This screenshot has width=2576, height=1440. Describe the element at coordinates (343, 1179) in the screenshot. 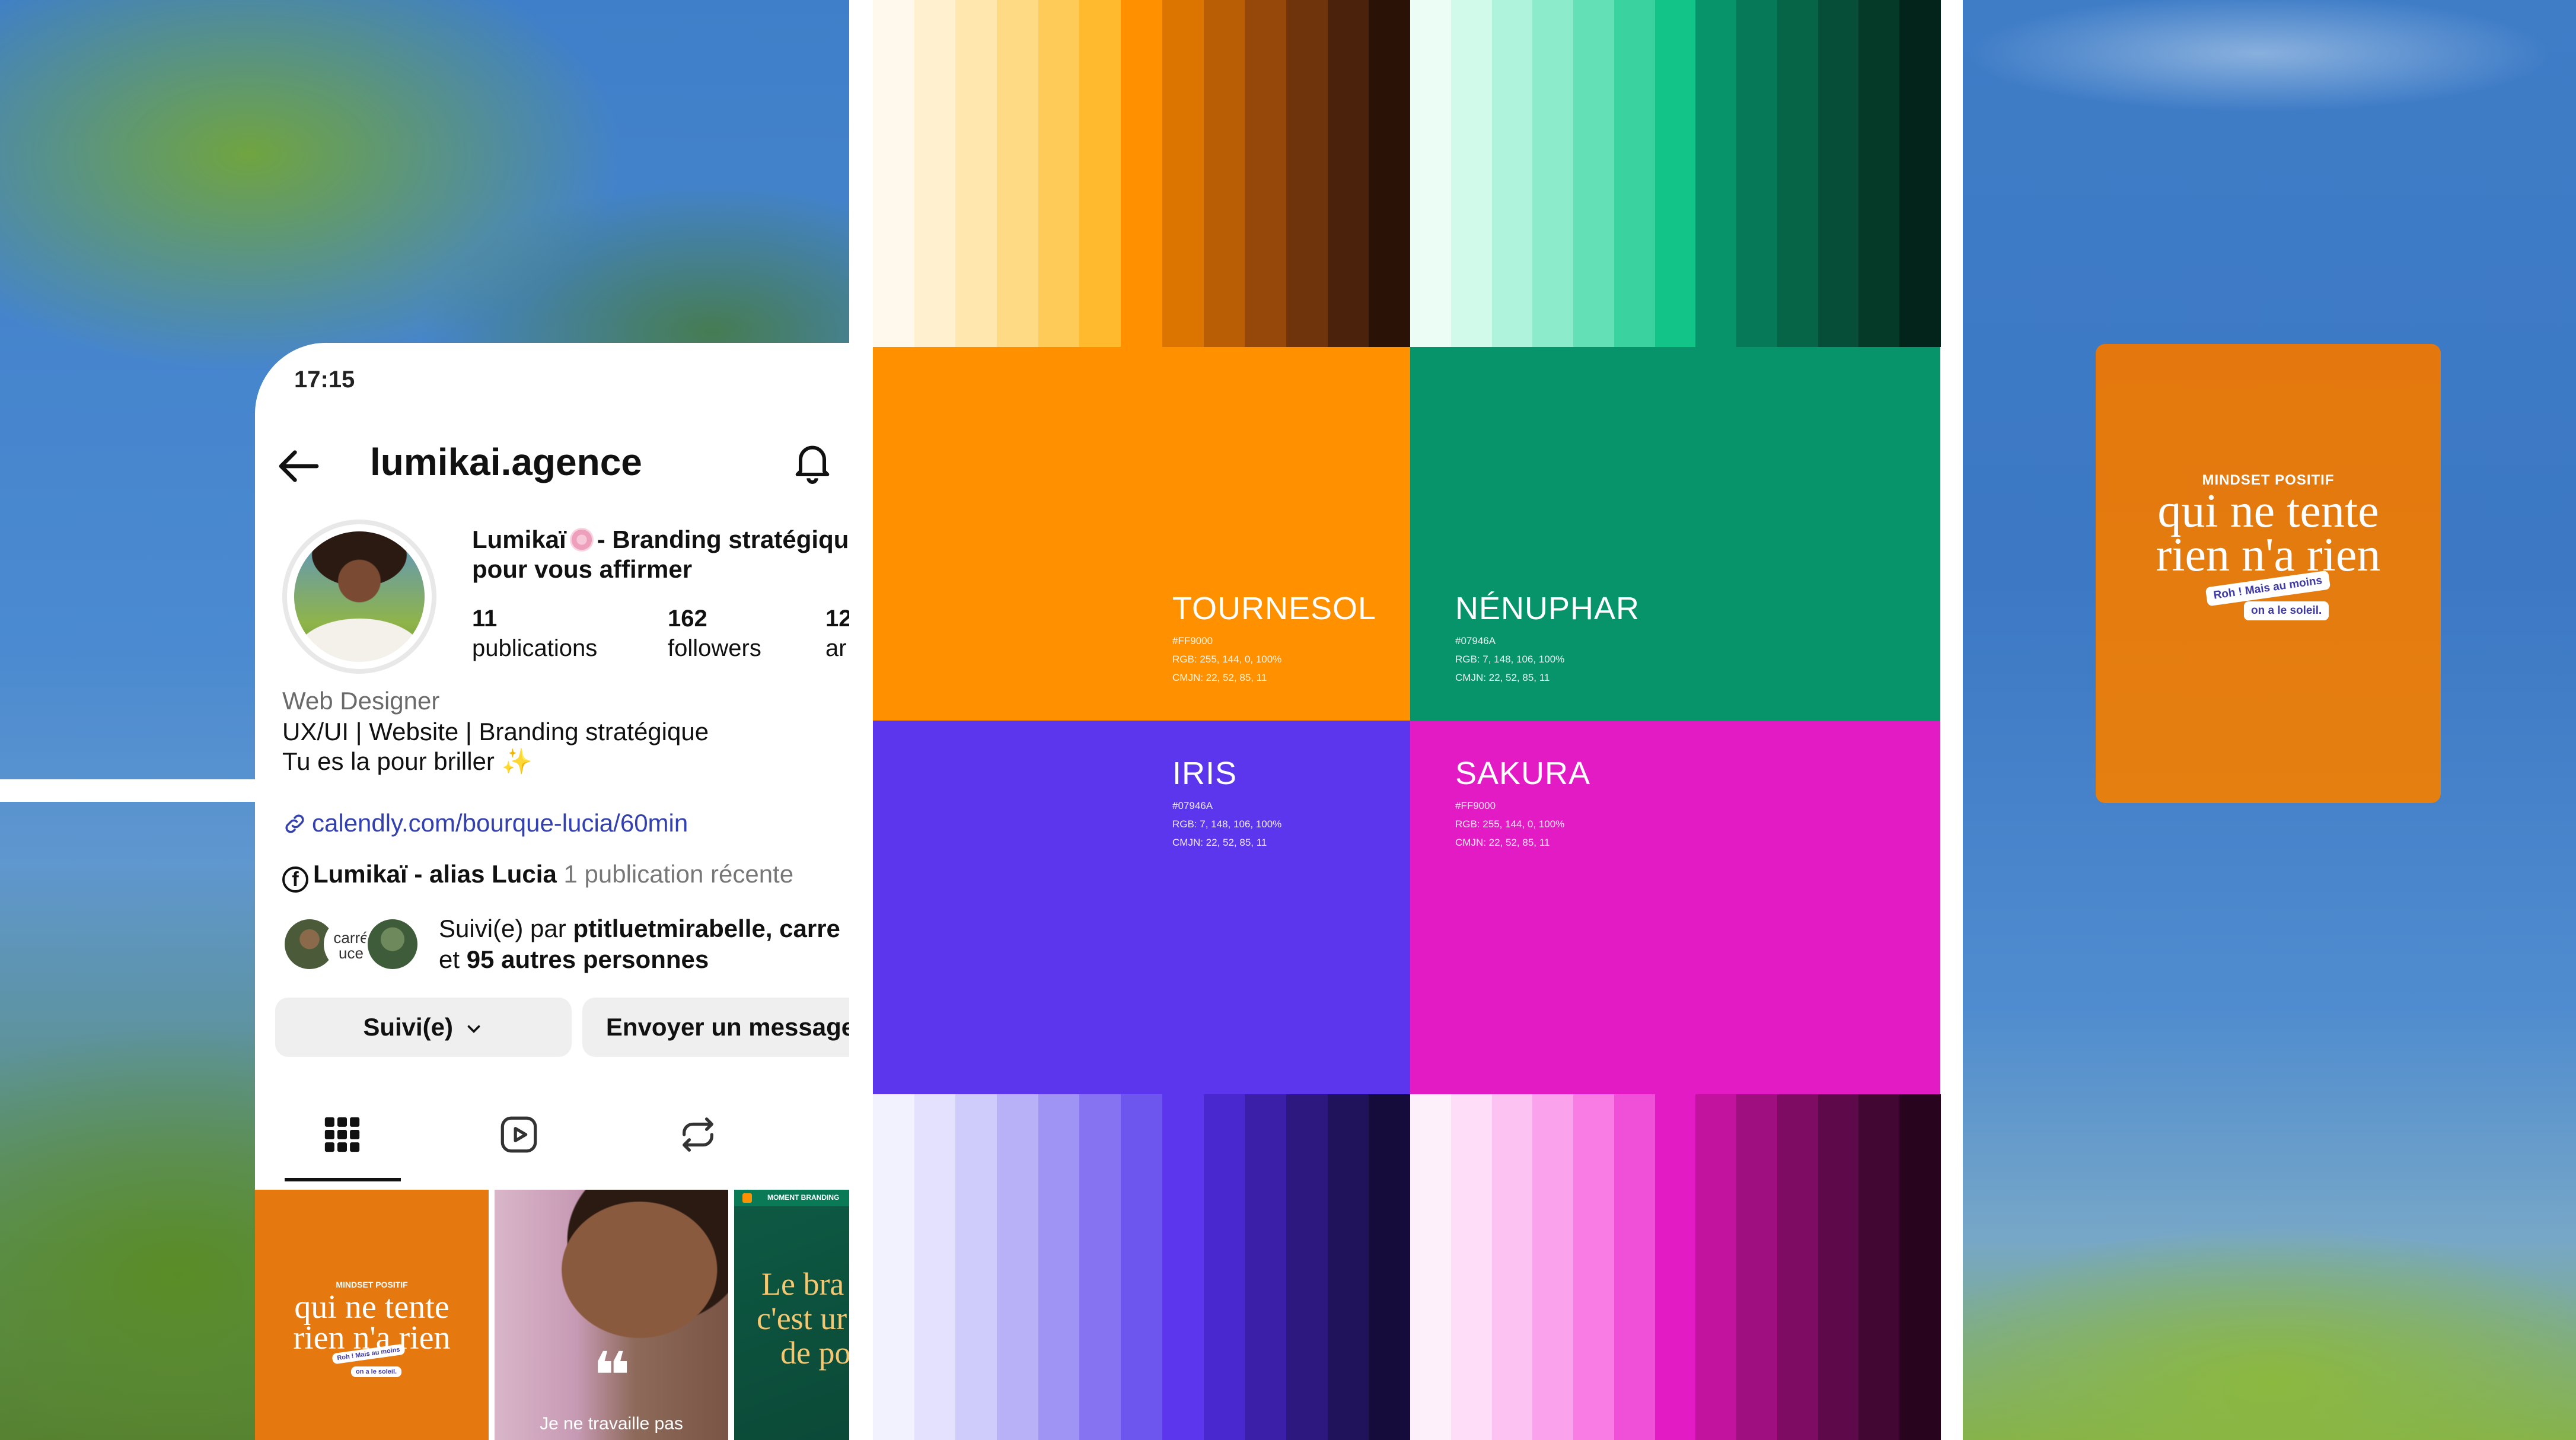

I see `active-tab-indicator` at that location.